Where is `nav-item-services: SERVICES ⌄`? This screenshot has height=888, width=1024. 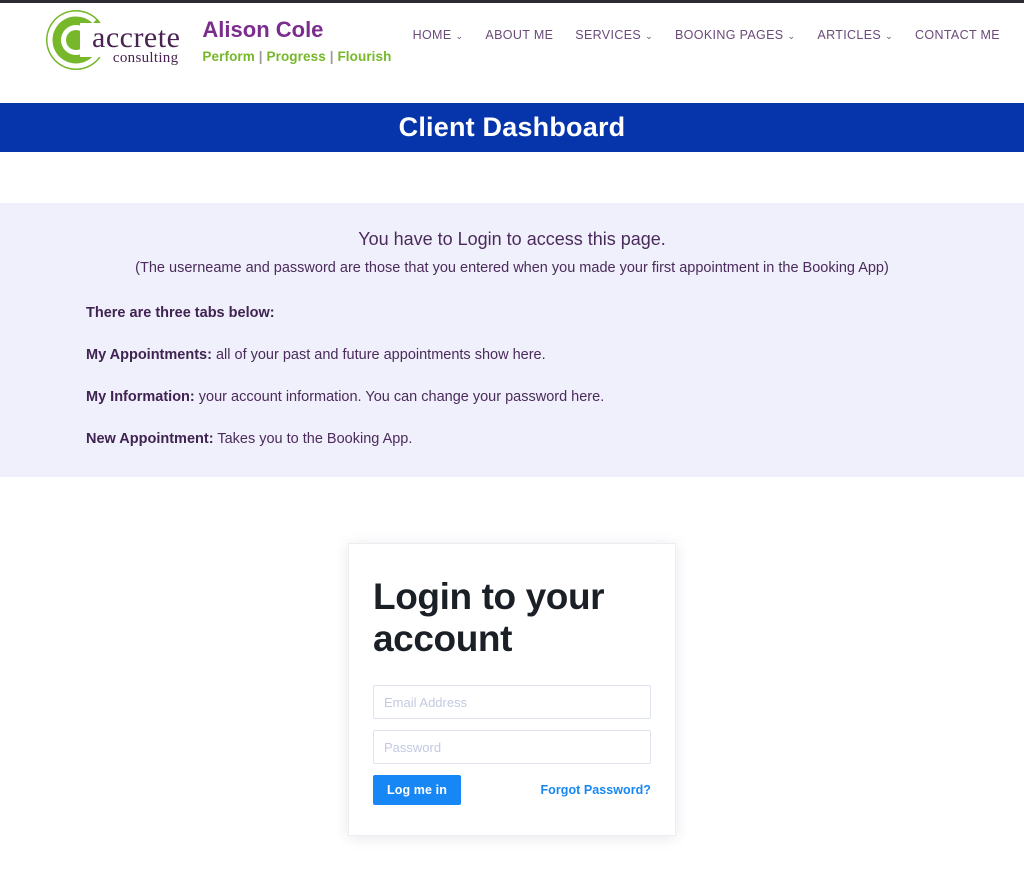
nav-item-services: SERVICES ⌄ is located at coordinates (614, 35).